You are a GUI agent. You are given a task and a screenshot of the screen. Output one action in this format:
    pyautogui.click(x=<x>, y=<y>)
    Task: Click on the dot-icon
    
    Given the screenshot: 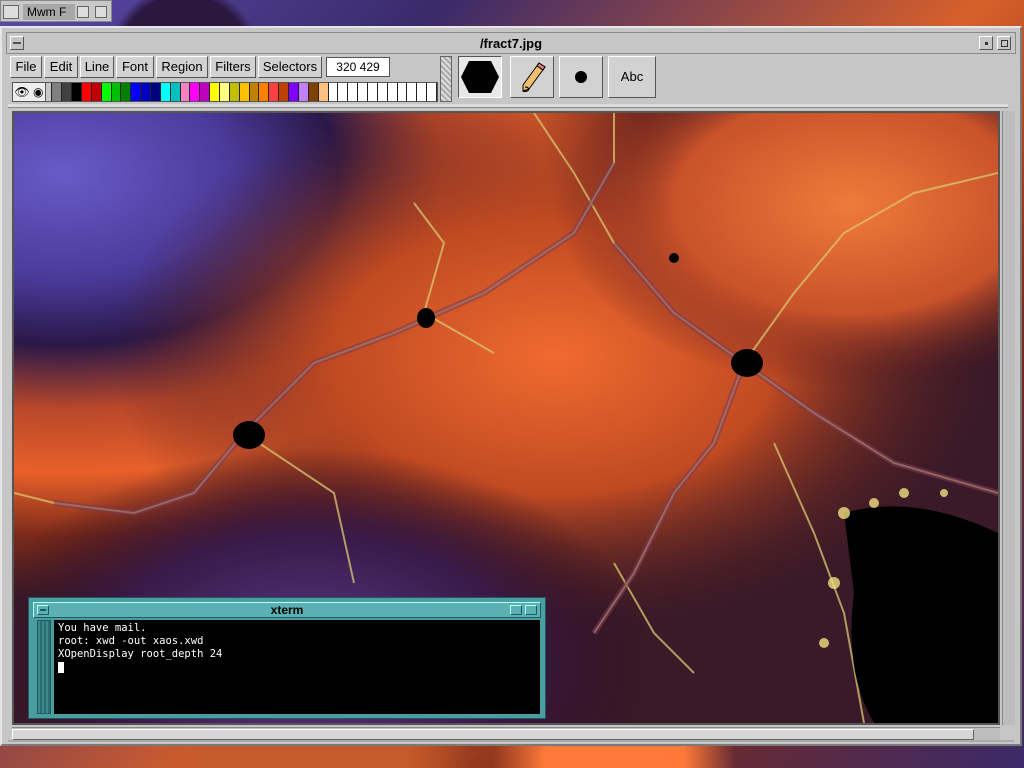 What is the action you would take?
    pyautogui.click(x=581, y=77)
    